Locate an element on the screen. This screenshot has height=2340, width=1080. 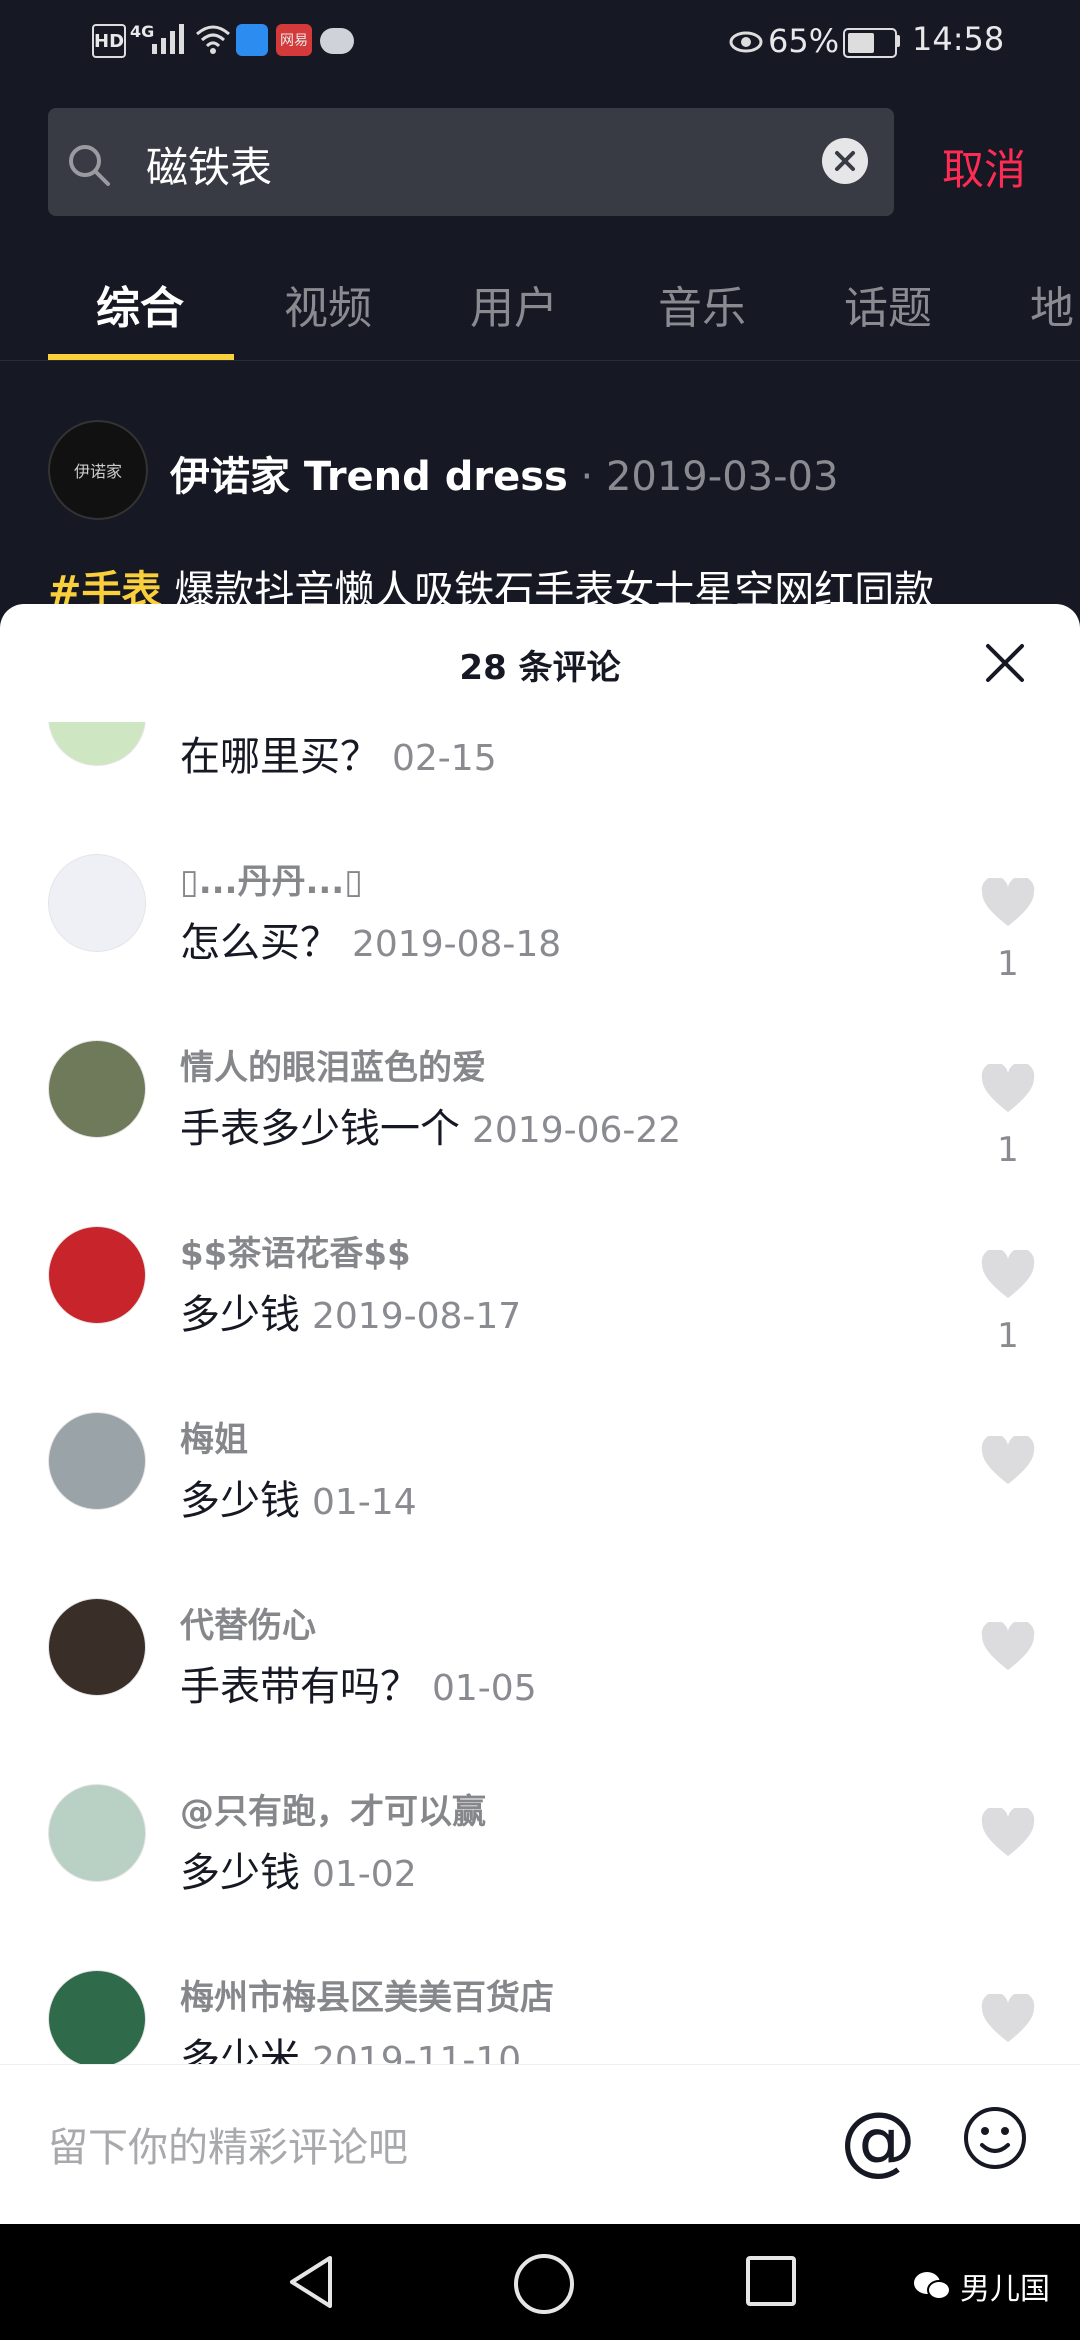
comment-time: 02-15 is located at coordinates (444, 758).